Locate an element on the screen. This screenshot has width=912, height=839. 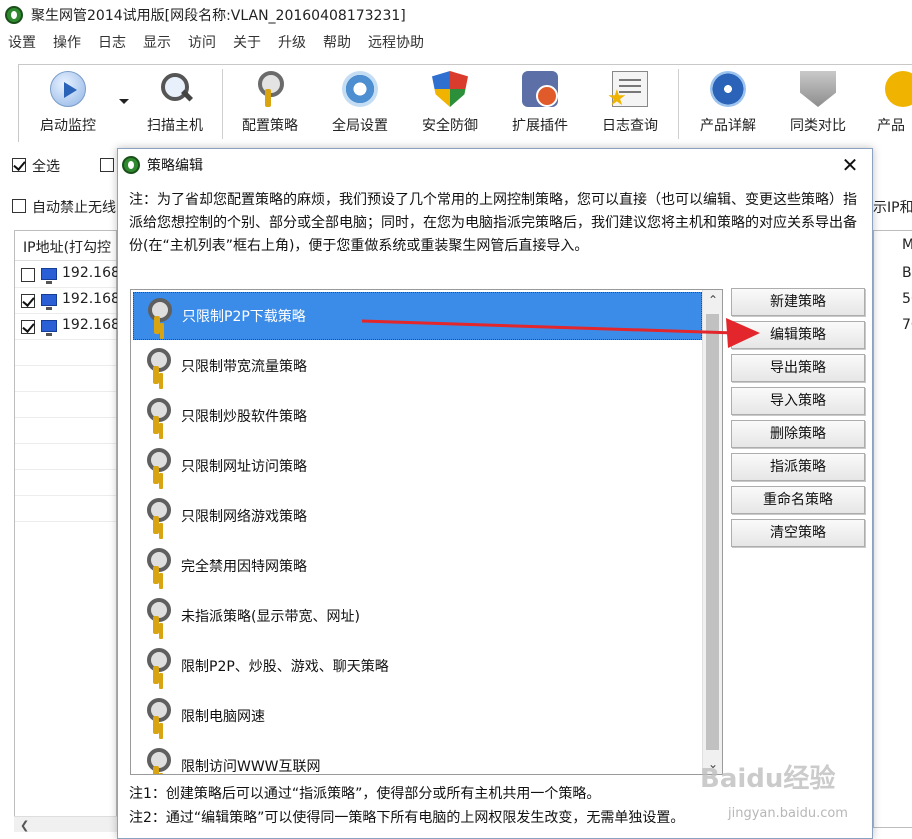
annotation-arrow is located at coordinates (560, 333).